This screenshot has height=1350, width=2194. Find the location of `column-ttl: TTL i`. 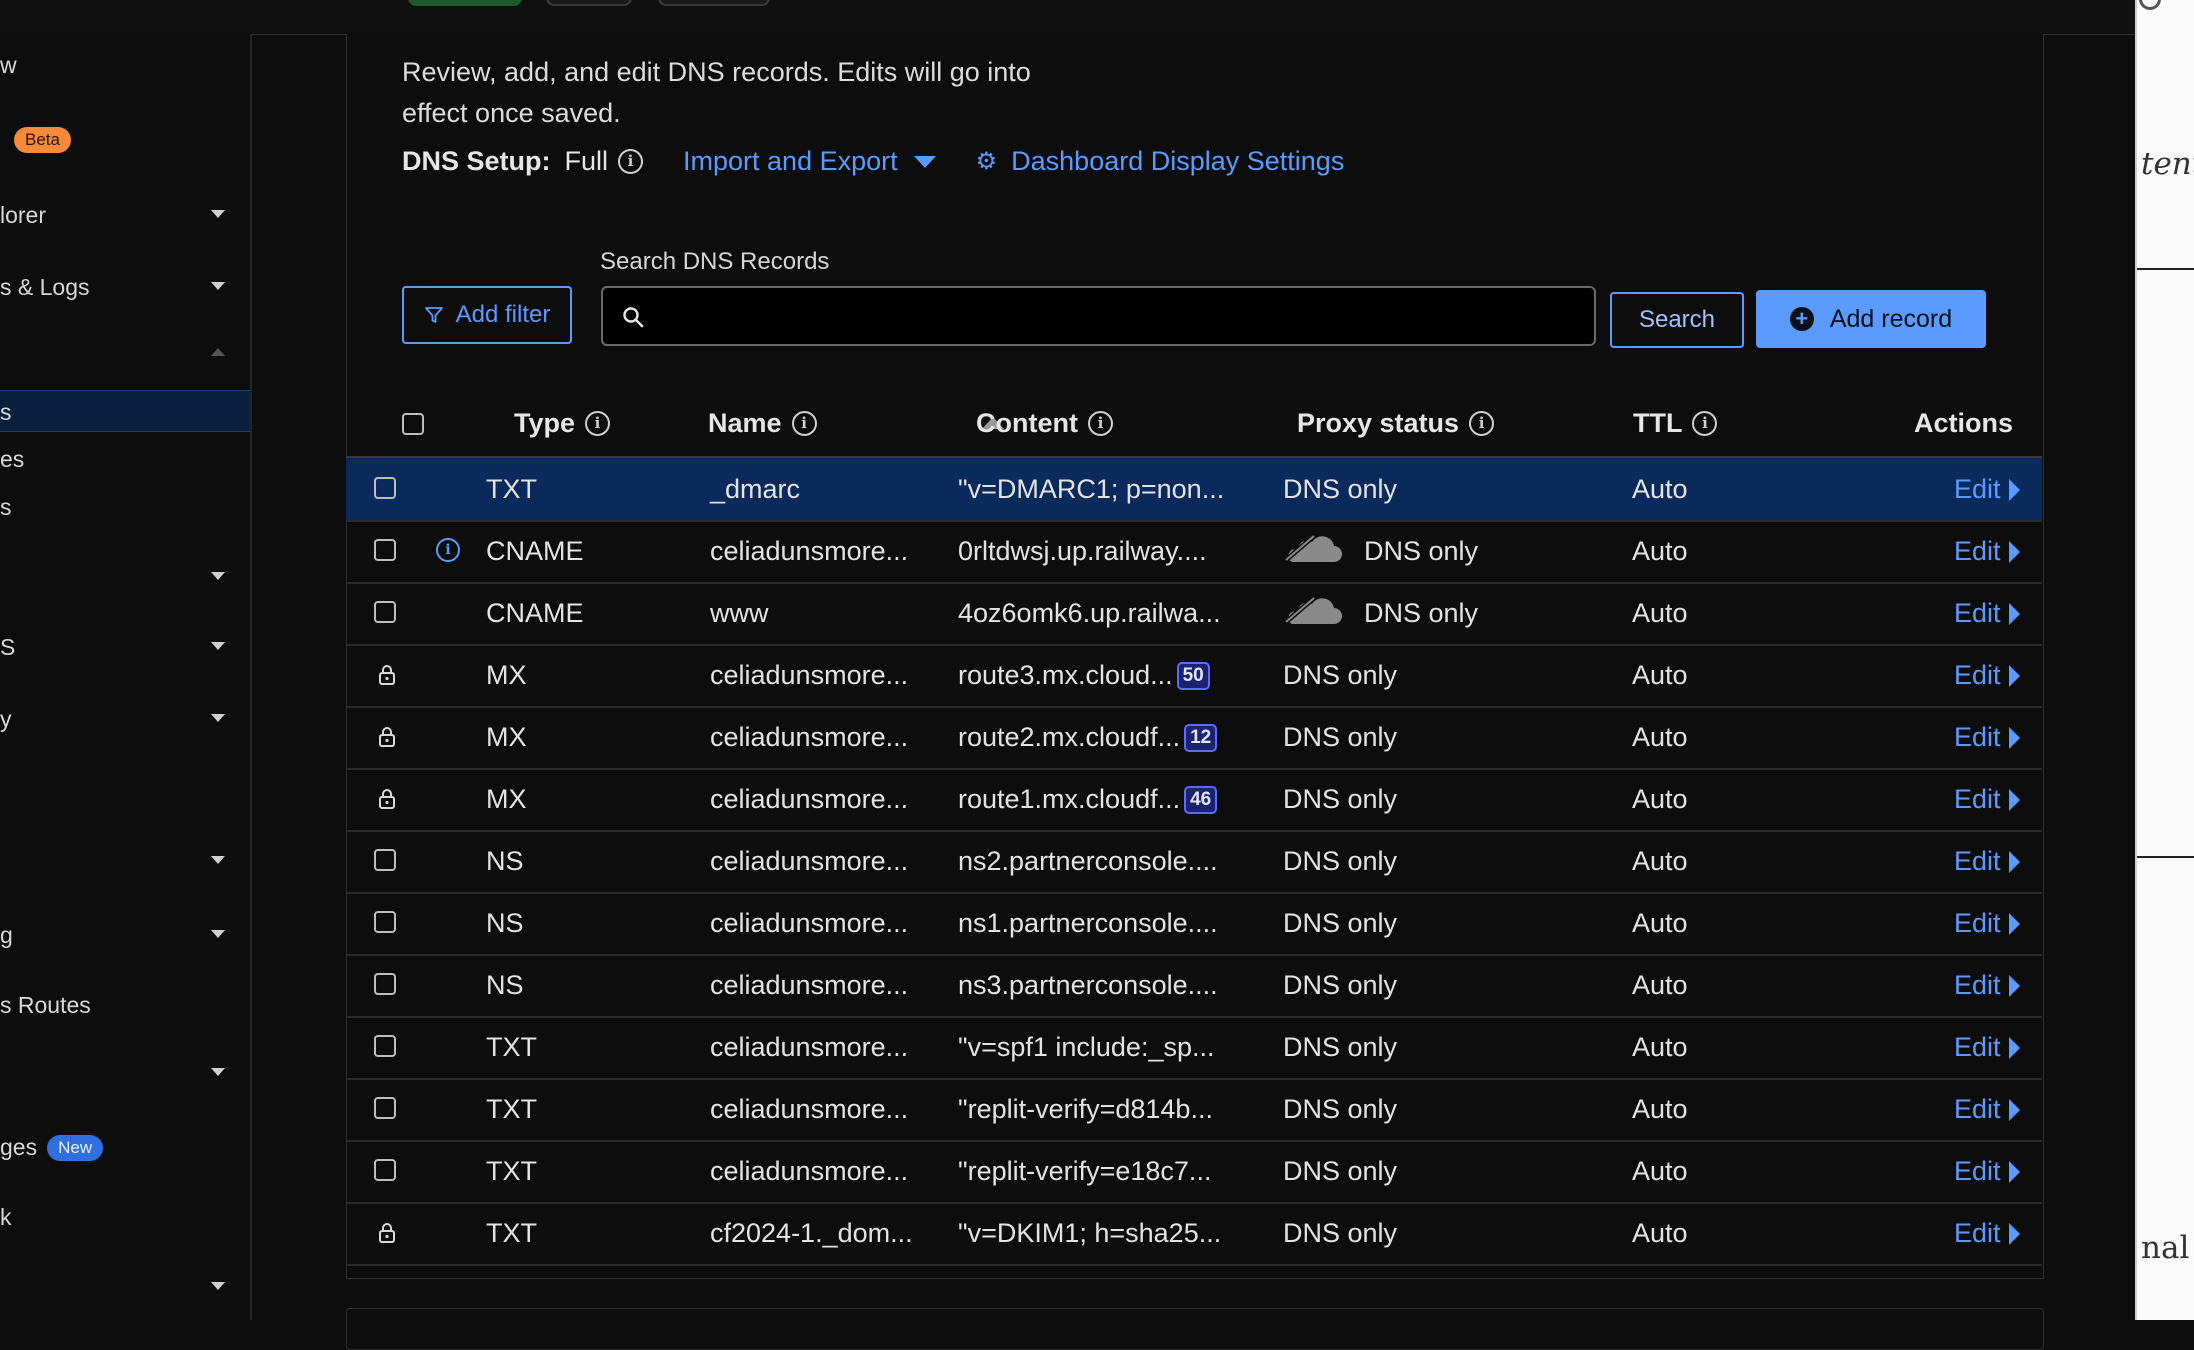

column-ttl: TTL i is located at coordinates (1675, 423).